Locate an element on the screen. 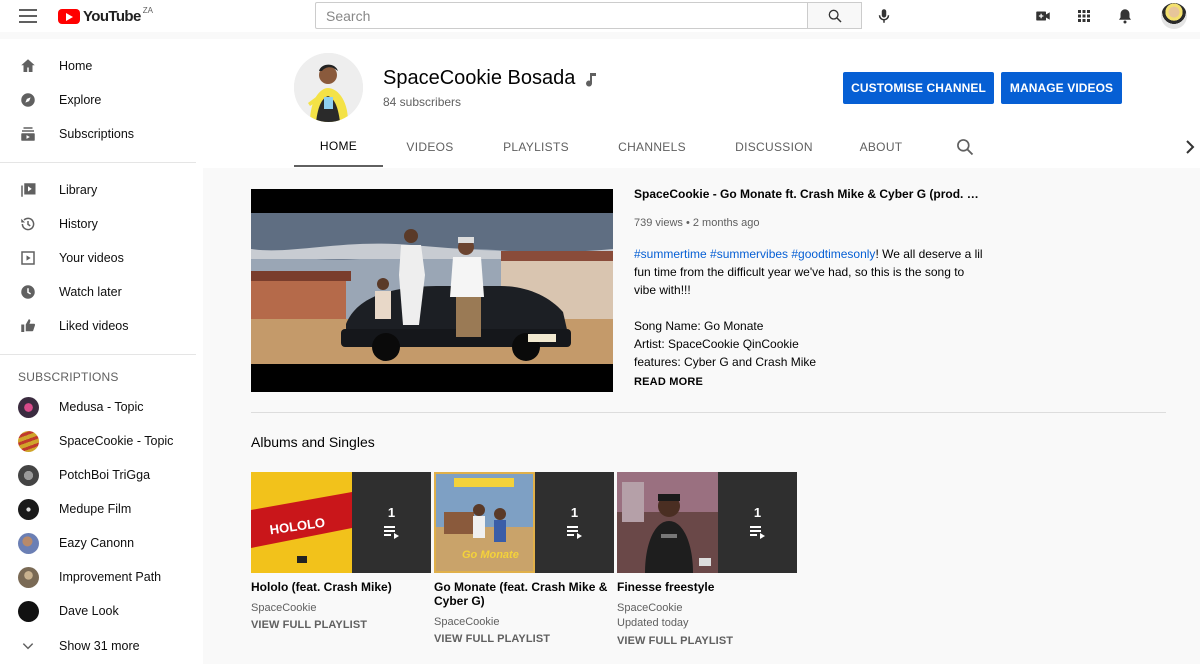  features-line: features: Cyber G and Crash Mike is located at coordinates (725, 362).